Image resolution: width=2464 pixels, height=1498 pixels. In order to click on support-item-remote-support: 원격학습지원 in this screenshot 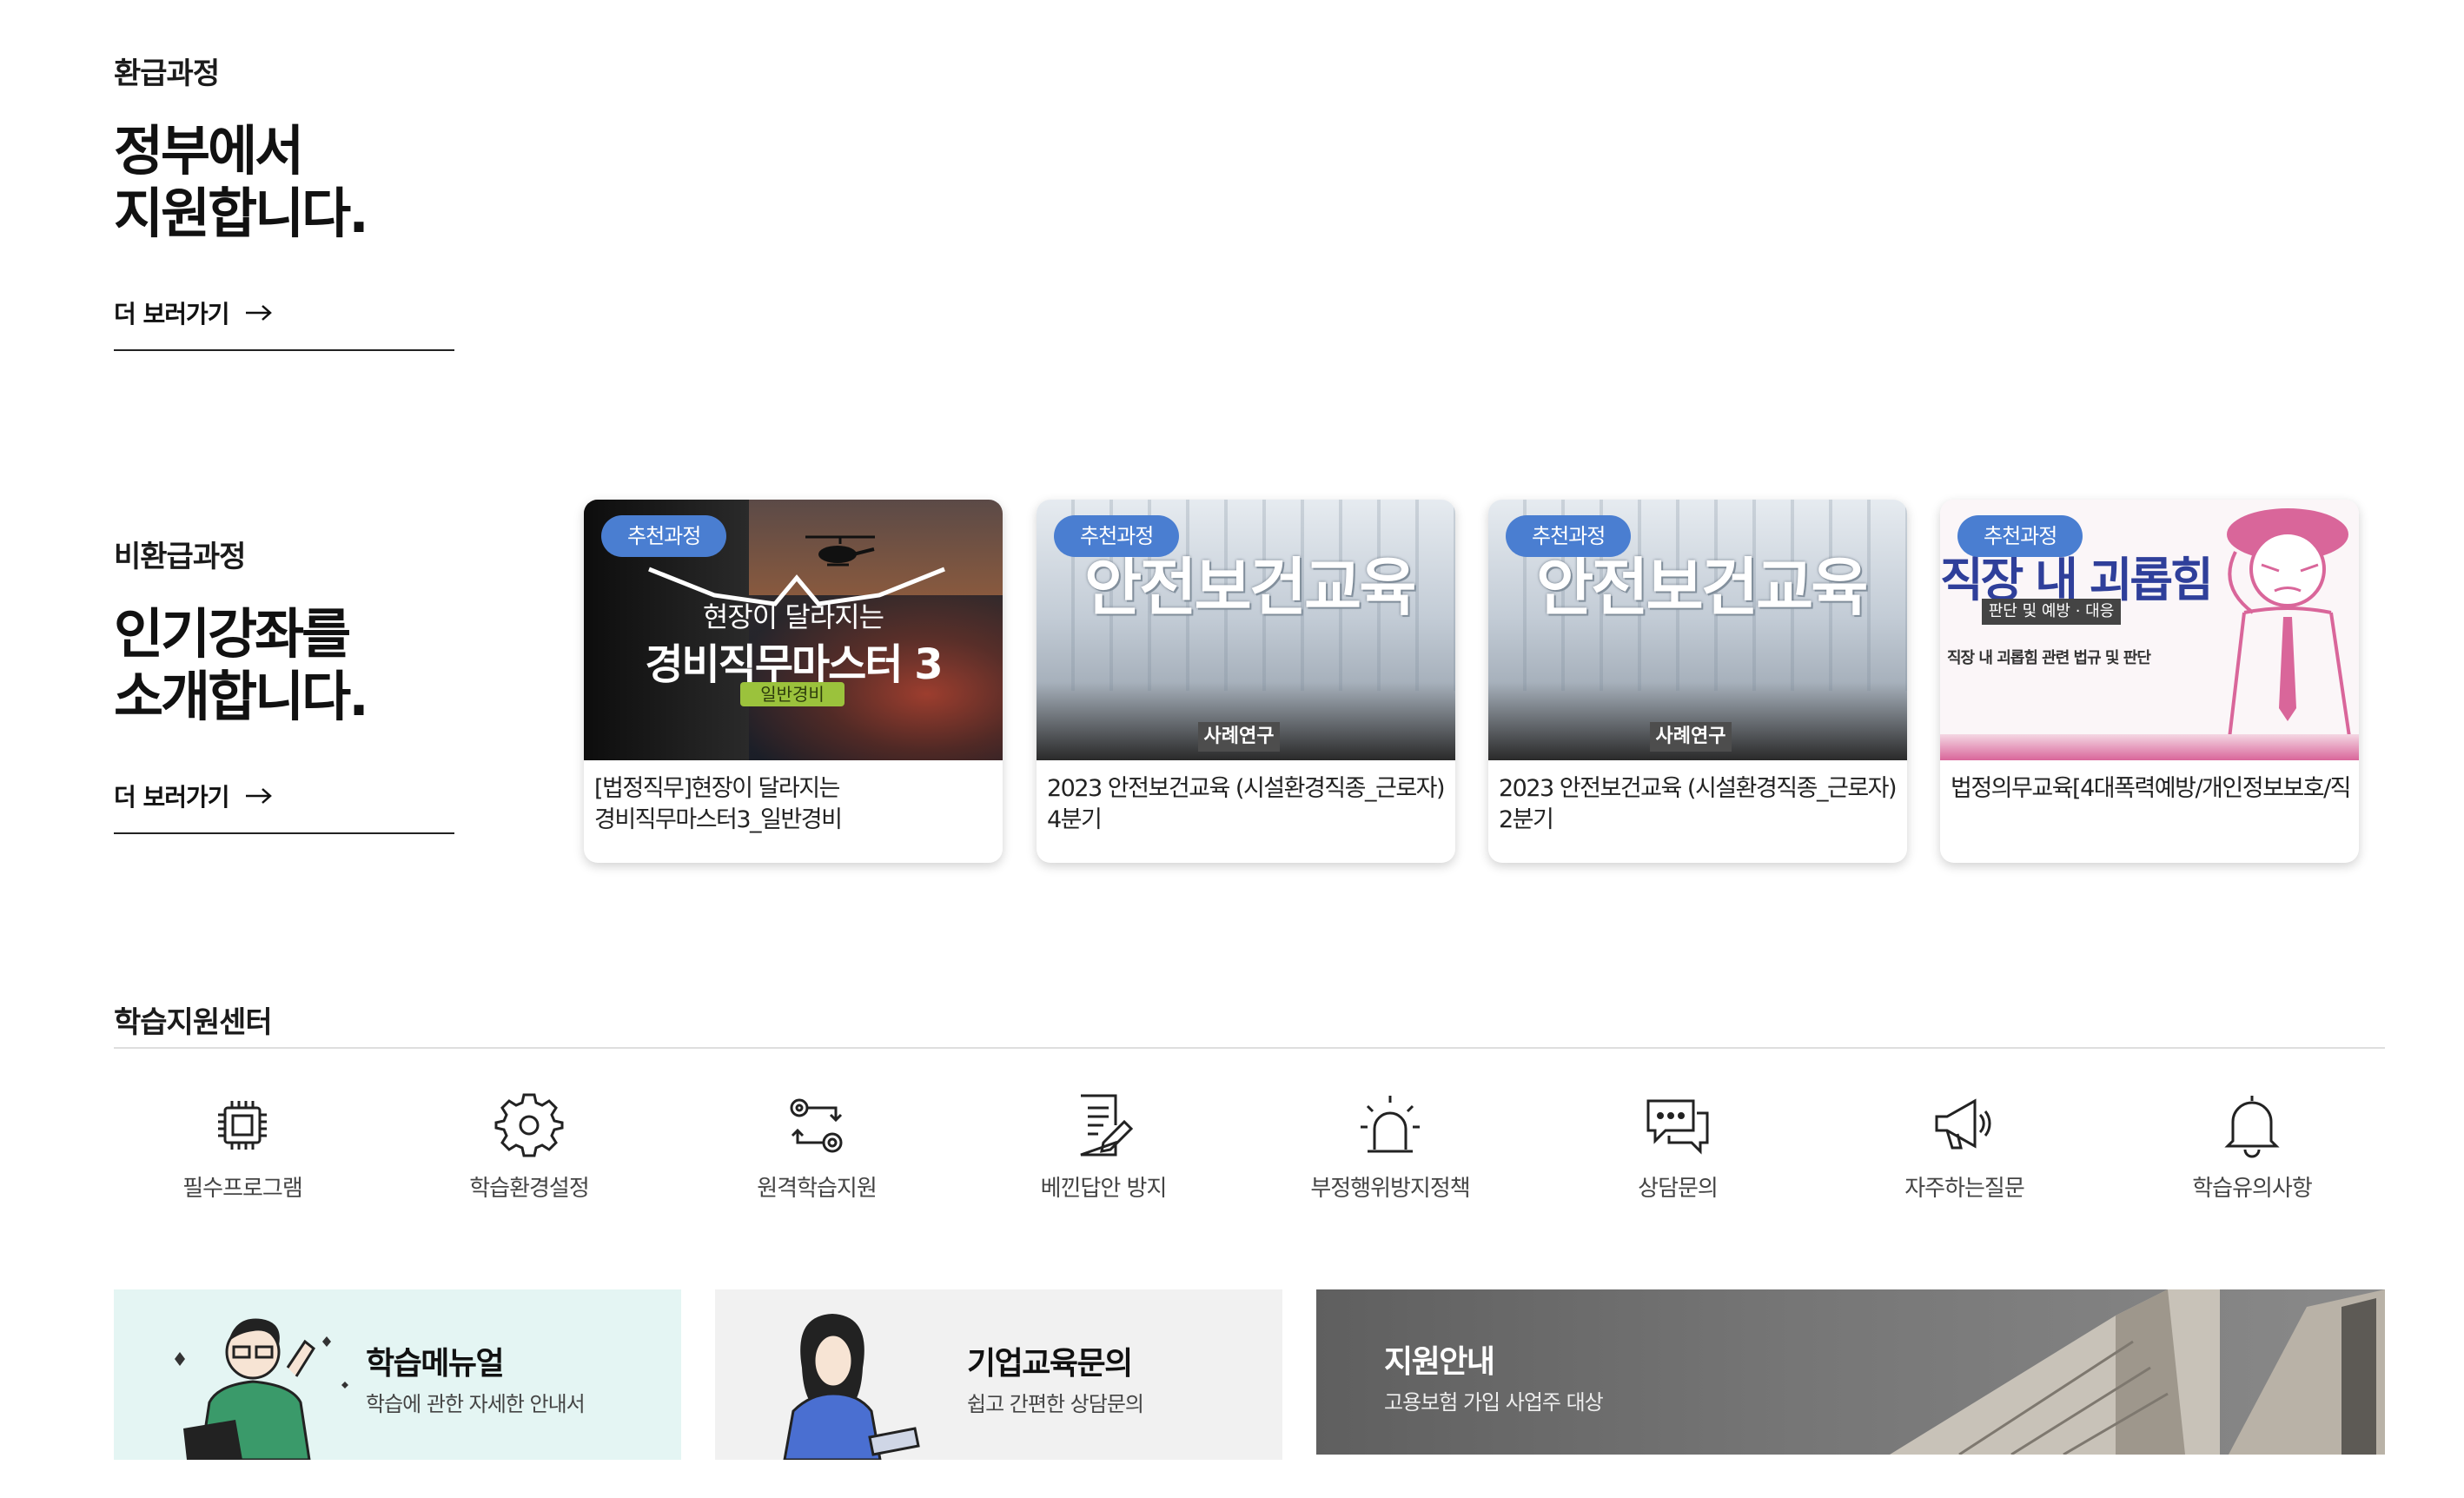, I will do `click(817, 1146)`.